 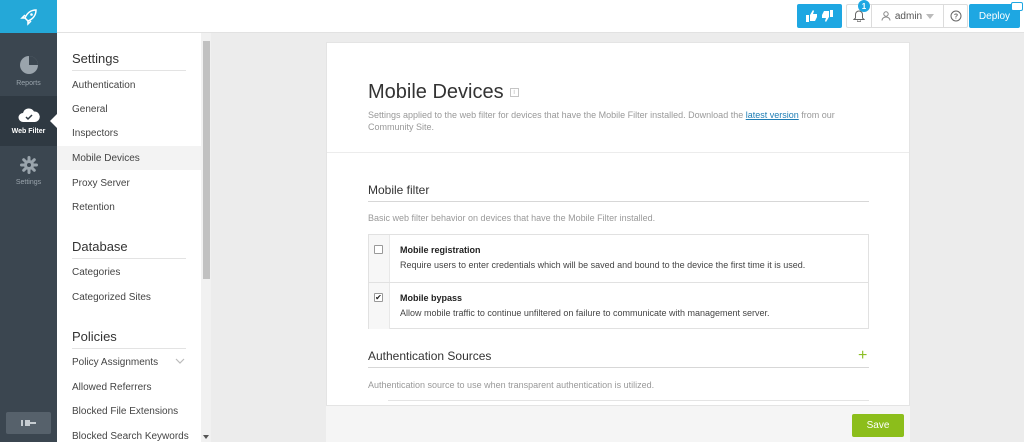 I want to click on user-toolbar: 1 admin ?, so click(x=907, y=14).